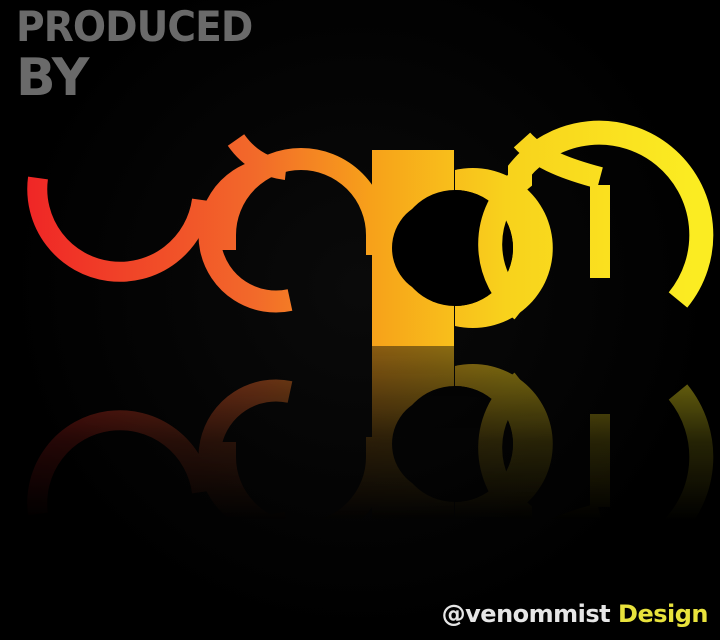 This screenshot has height=640, width=720. I want to click on credit-signature: @venommist Design, so click(575, 614).